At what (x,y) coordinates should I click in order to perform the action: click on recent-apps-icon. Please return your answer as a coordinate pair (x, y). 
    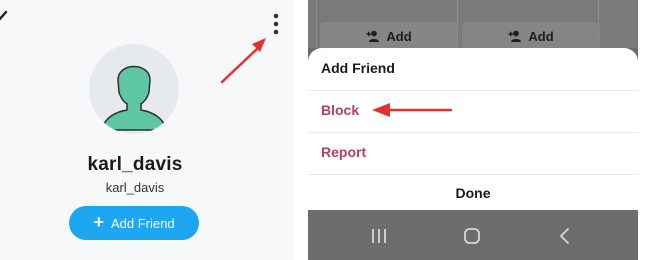
    Looking at the image, I should click on (379, 236).